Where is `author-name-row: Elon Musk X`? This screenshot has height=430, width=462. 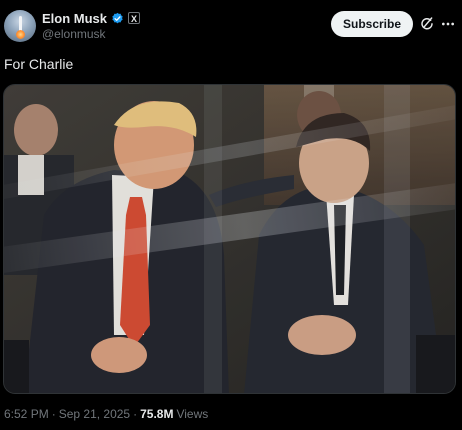 author-name-row: Elon Musk X is located at coordinates (91, 18).